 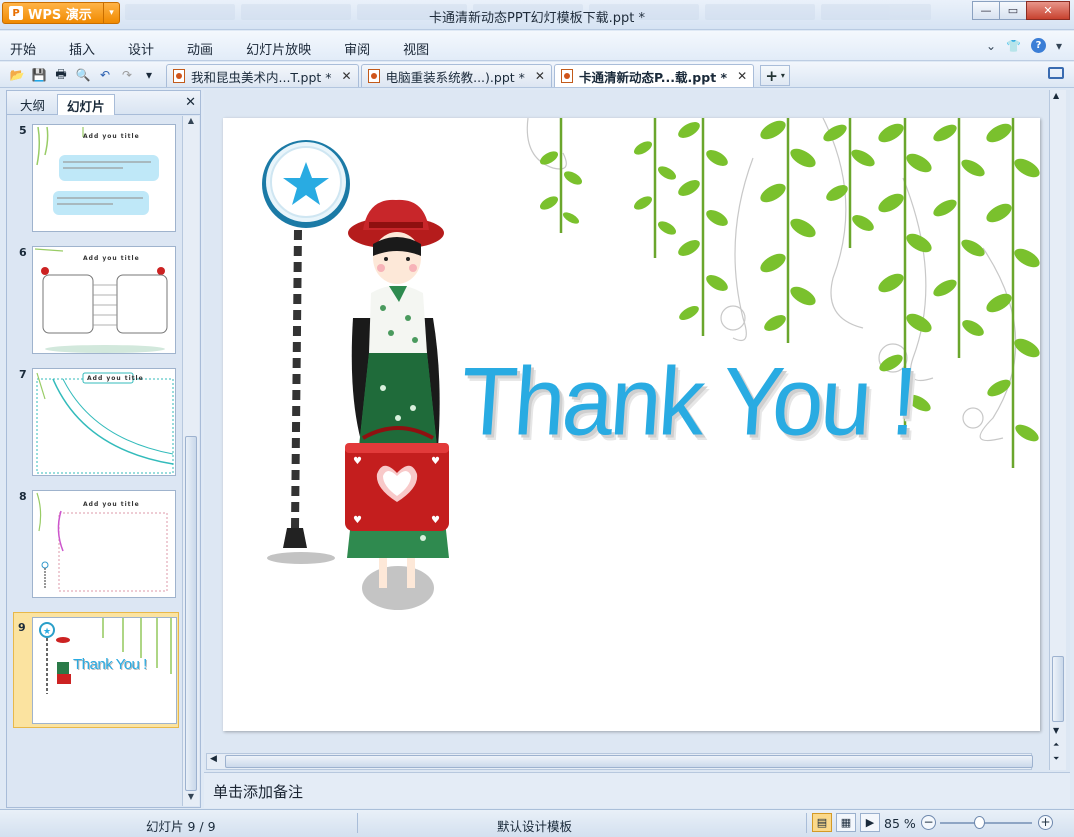 I want to click on doc-tab-2: 电脑重装系统教...).ppt * ✕, so click(x=456, y=75).